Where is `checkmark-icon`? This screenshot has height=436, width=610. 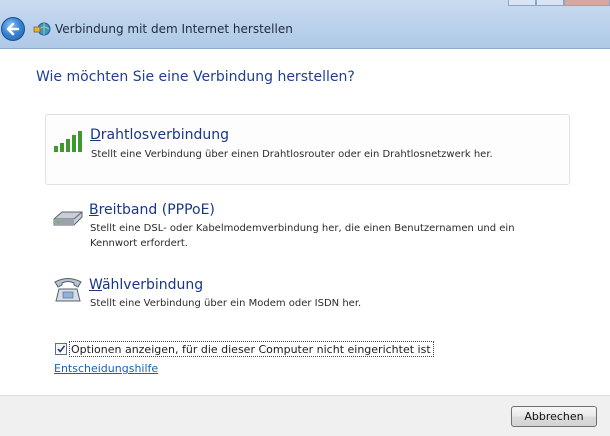
checkmark-icon is located at coordinates (61, 349).